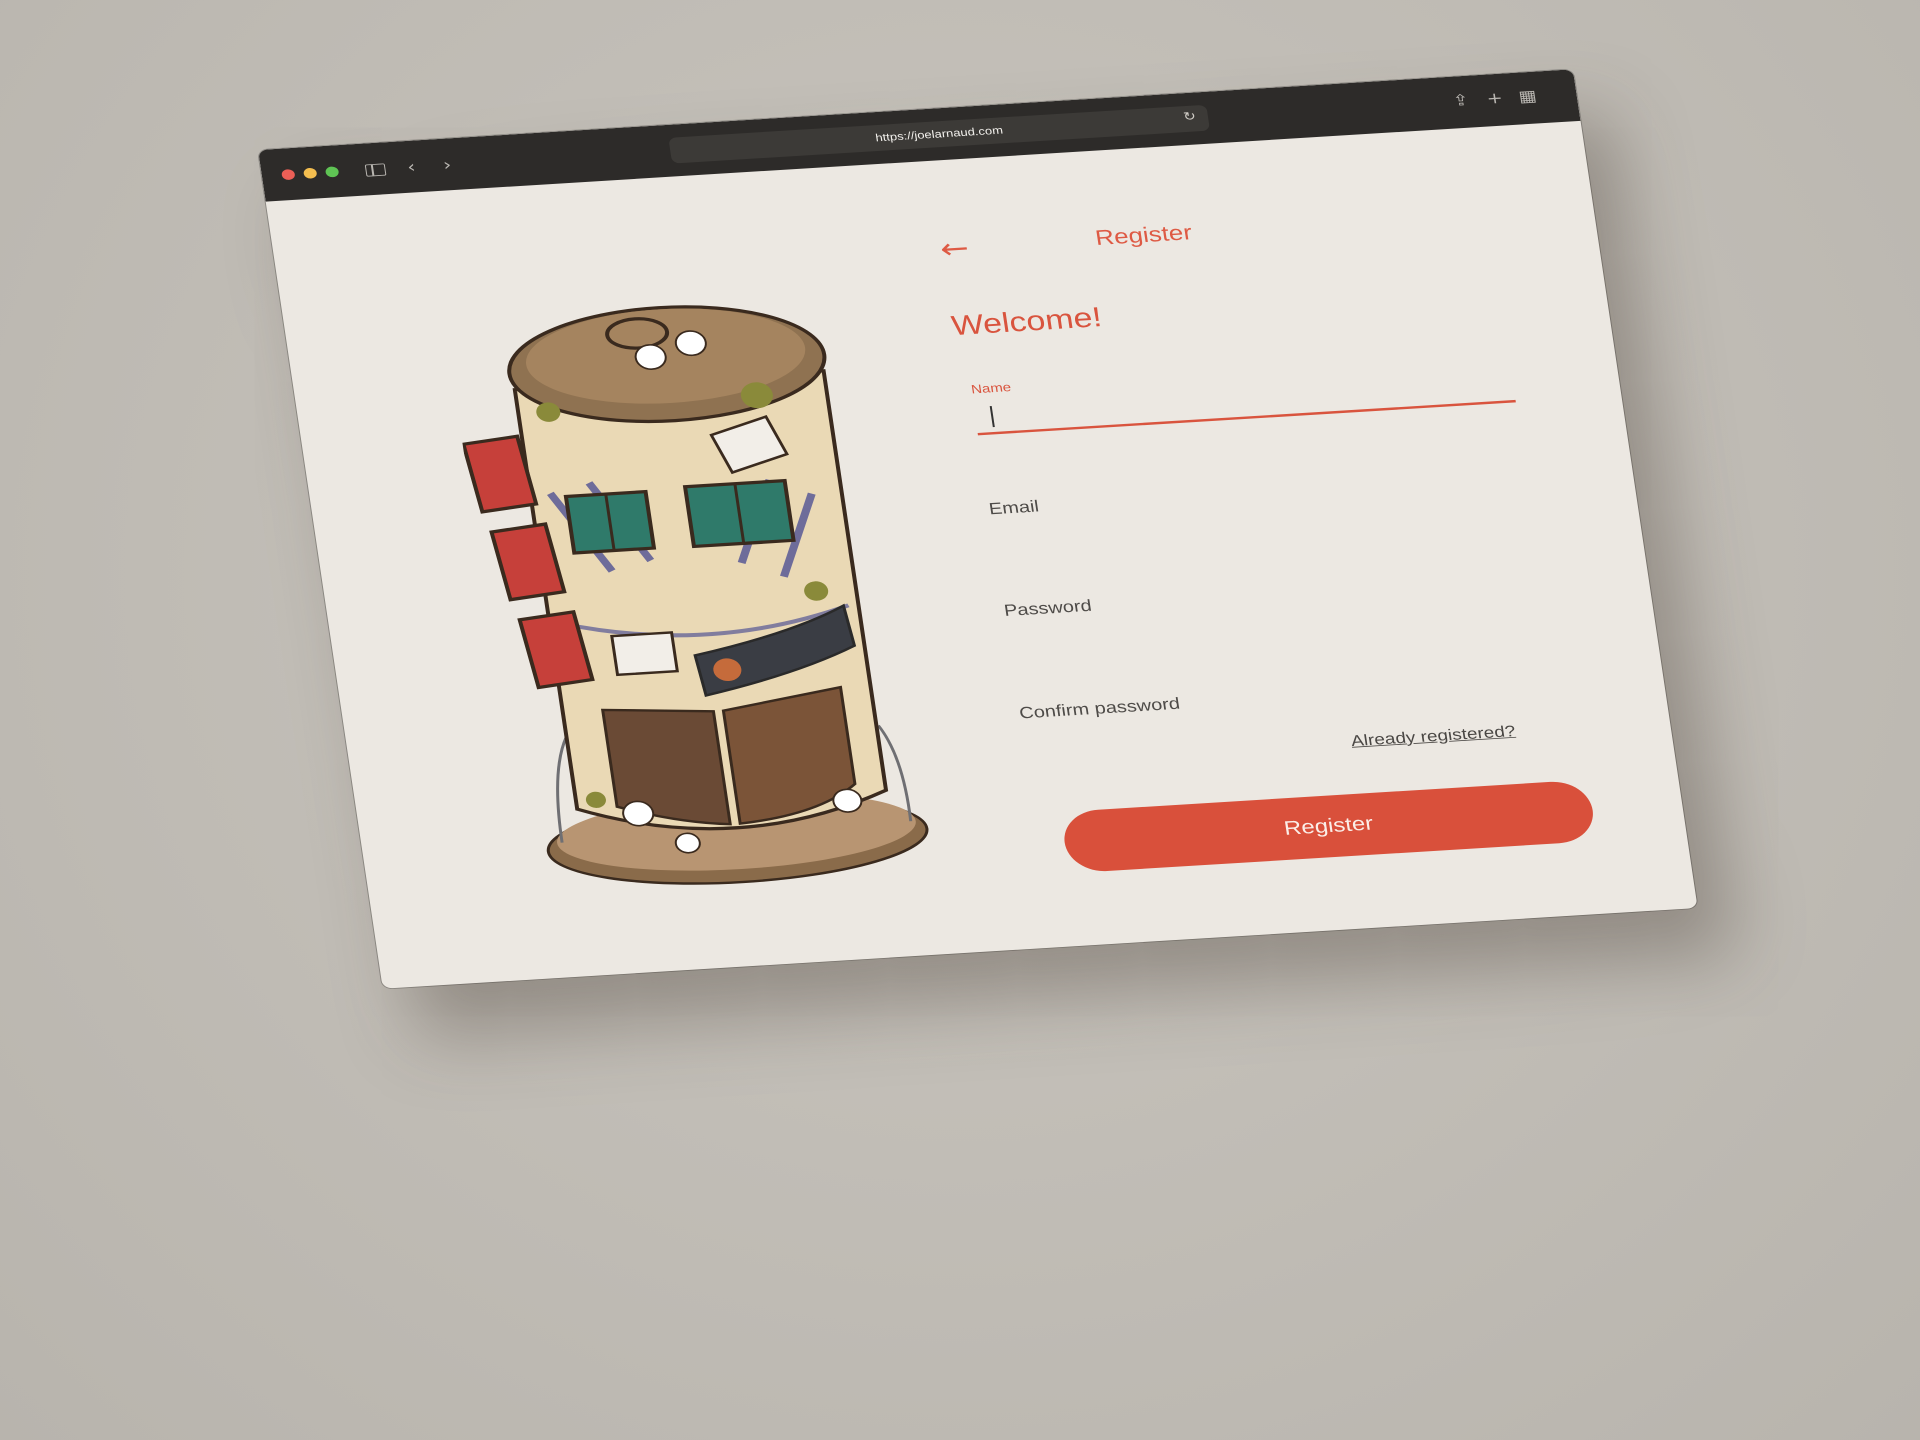 The height and width of the screenshot is (1440, 1920). I want to click on name-field: Name, so click(1243, 394).